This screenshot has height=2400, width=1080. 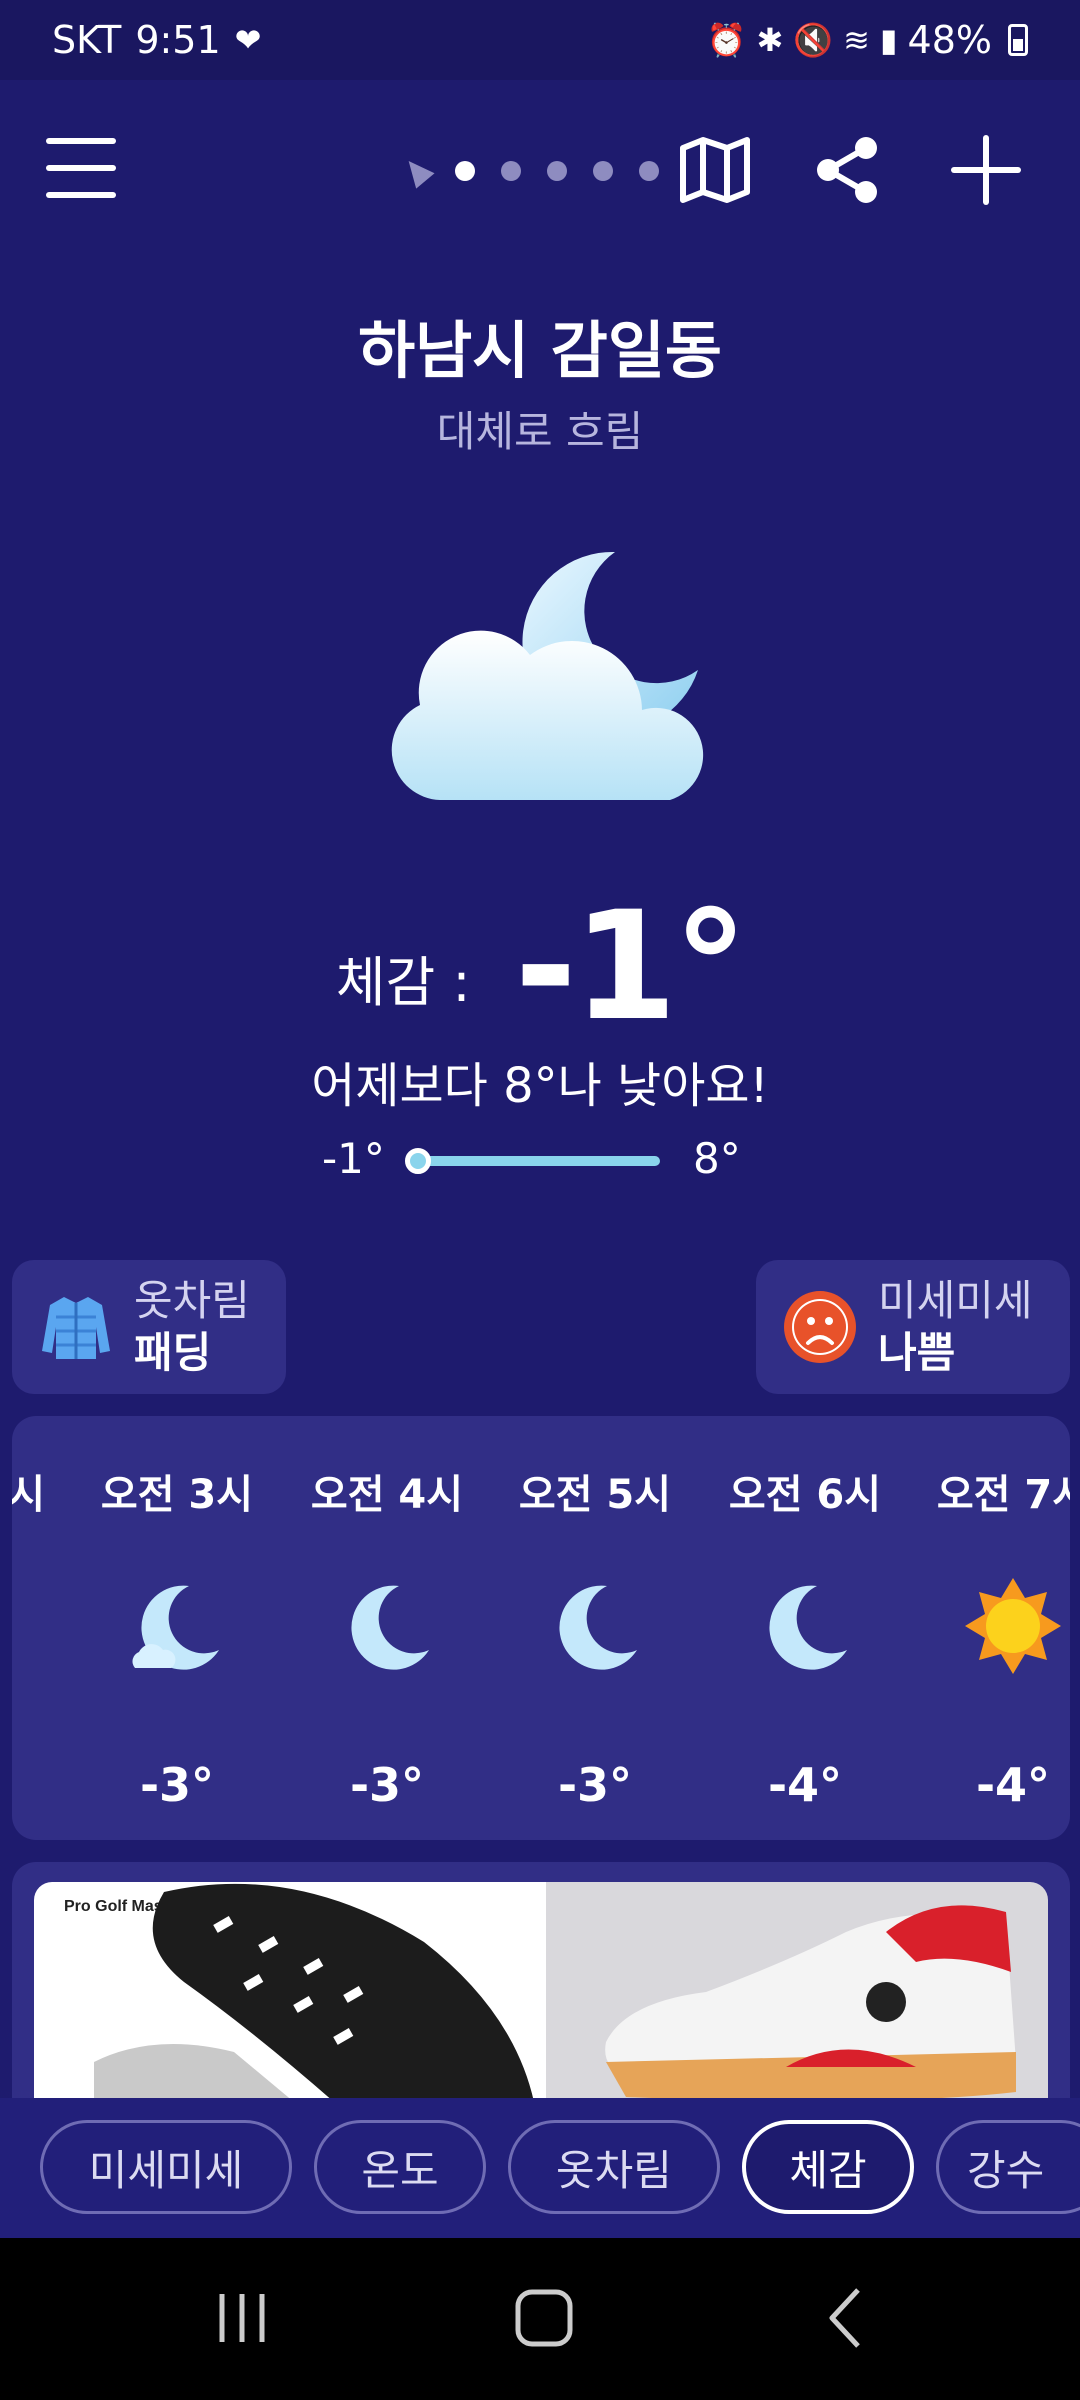 I want to click on dust-value: 나쁨, so click(x=917, y=1352).